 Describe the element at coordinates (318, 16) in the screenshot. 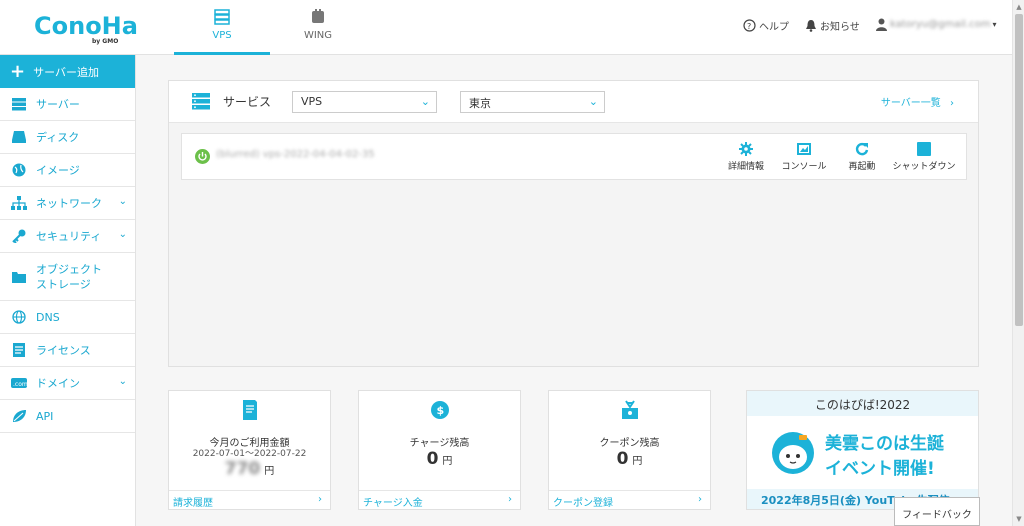

I see `wing-icon` at that location.